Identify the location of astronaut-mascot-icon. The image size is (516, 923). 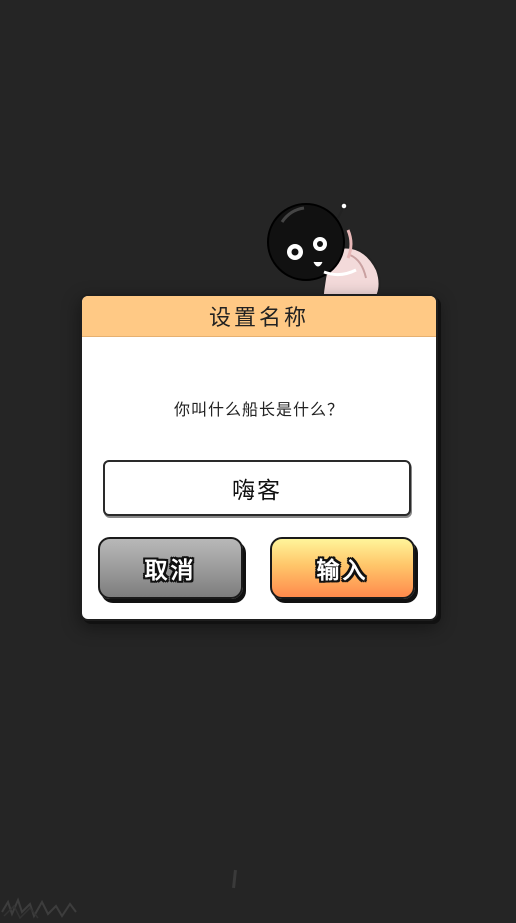
(327, 252).